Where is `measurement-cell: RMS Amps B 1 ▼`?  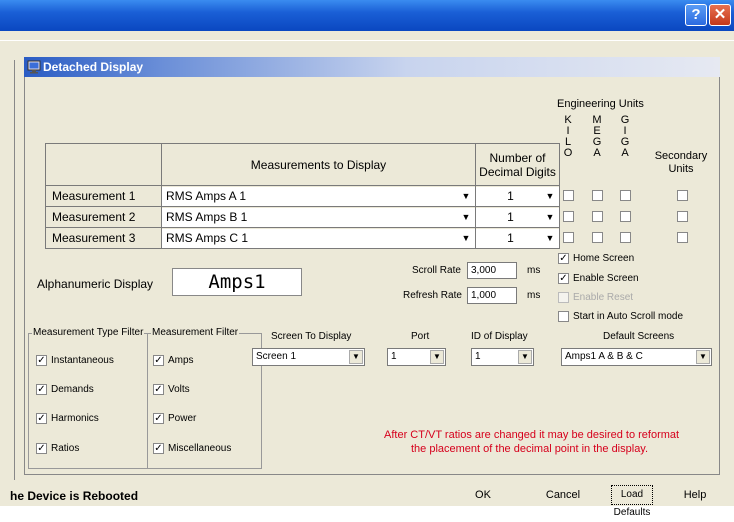
measurement-cell: RMS Amps B 1 ▼ is located at coordinates (318, 217).